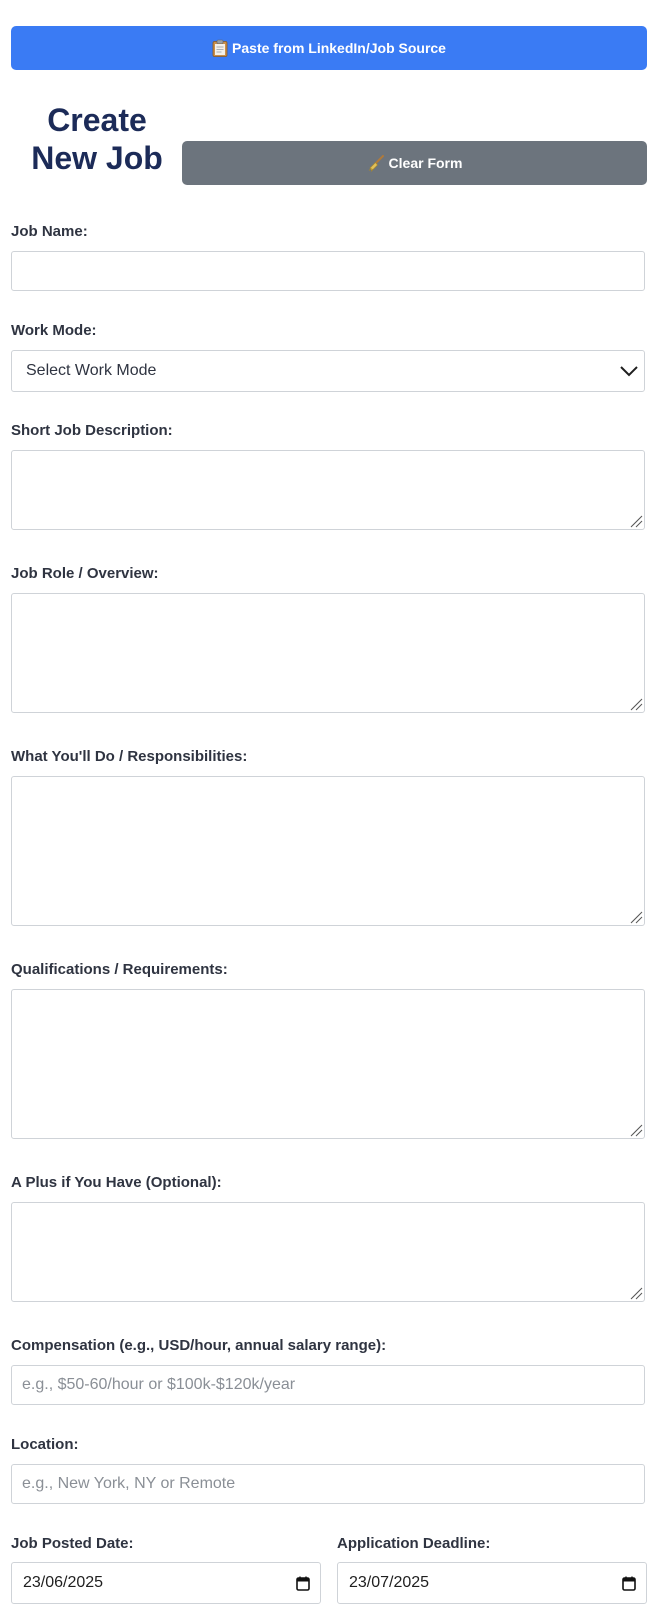  What do you see at coordinates (328, 490) in the screenshot?
I see `short-description-textarea` at bounding box center [328, 490].